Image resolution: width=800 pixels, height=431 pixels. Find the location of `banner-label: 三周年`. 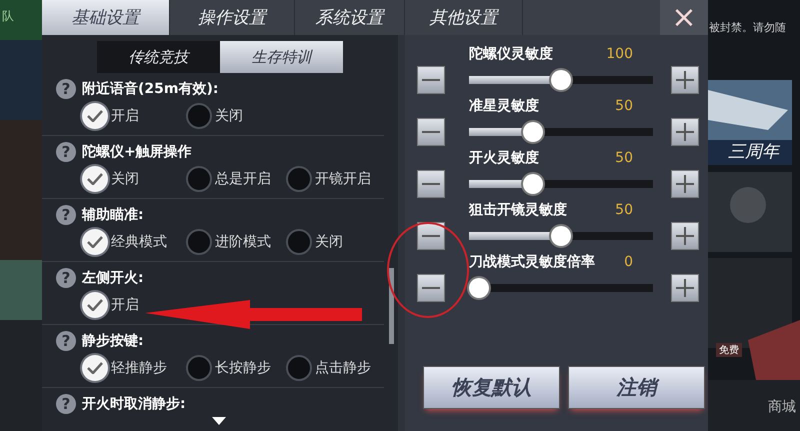

banner-label: 三周年 is located at coordinates (753, 152).